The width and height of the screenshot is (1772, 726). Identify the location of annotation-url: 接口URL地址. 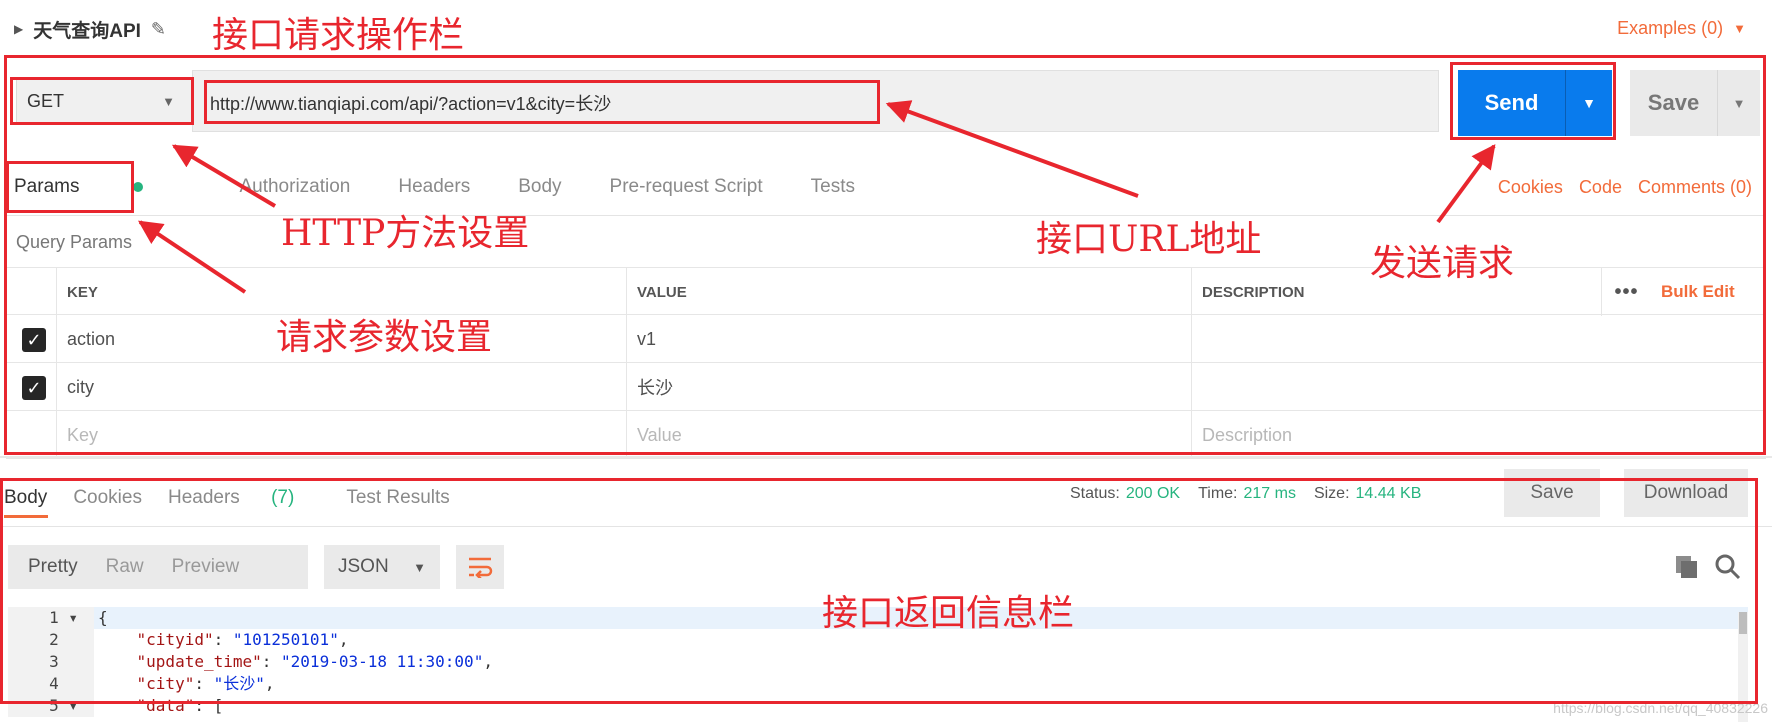
(1149, 239).